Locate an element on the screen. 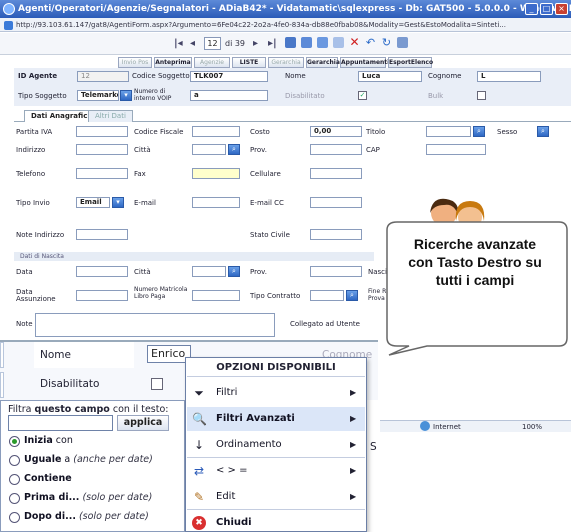 This screenshot has height=532, width=571. tab-dati-anagrafici: Dati Anagrafici is located at coordinates (60, 116).